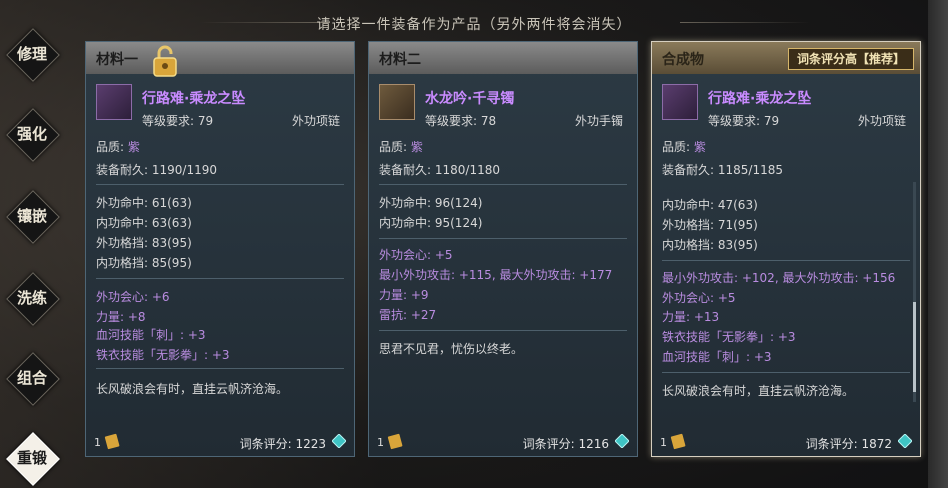 The image size is (948, 488). I want to click on scrollbar-thumb, so click(914, 347).